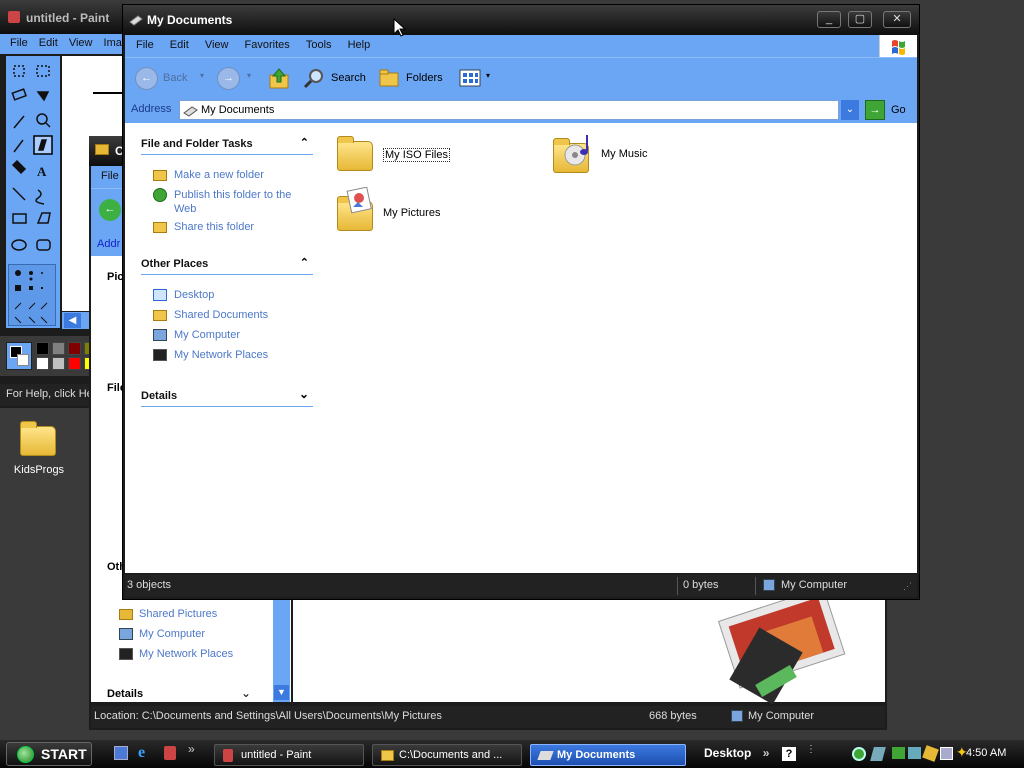 The image size is (1024, 768). What do you see at coordinates (214, 227) in the screenshot?
I see `share-folder-link: Share this folder` at bounding box center [214, 227].